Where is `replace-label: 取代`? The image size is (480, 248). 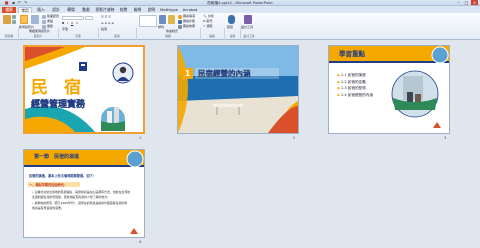
replace-label: 取代 is located at coordinates (209, 21).